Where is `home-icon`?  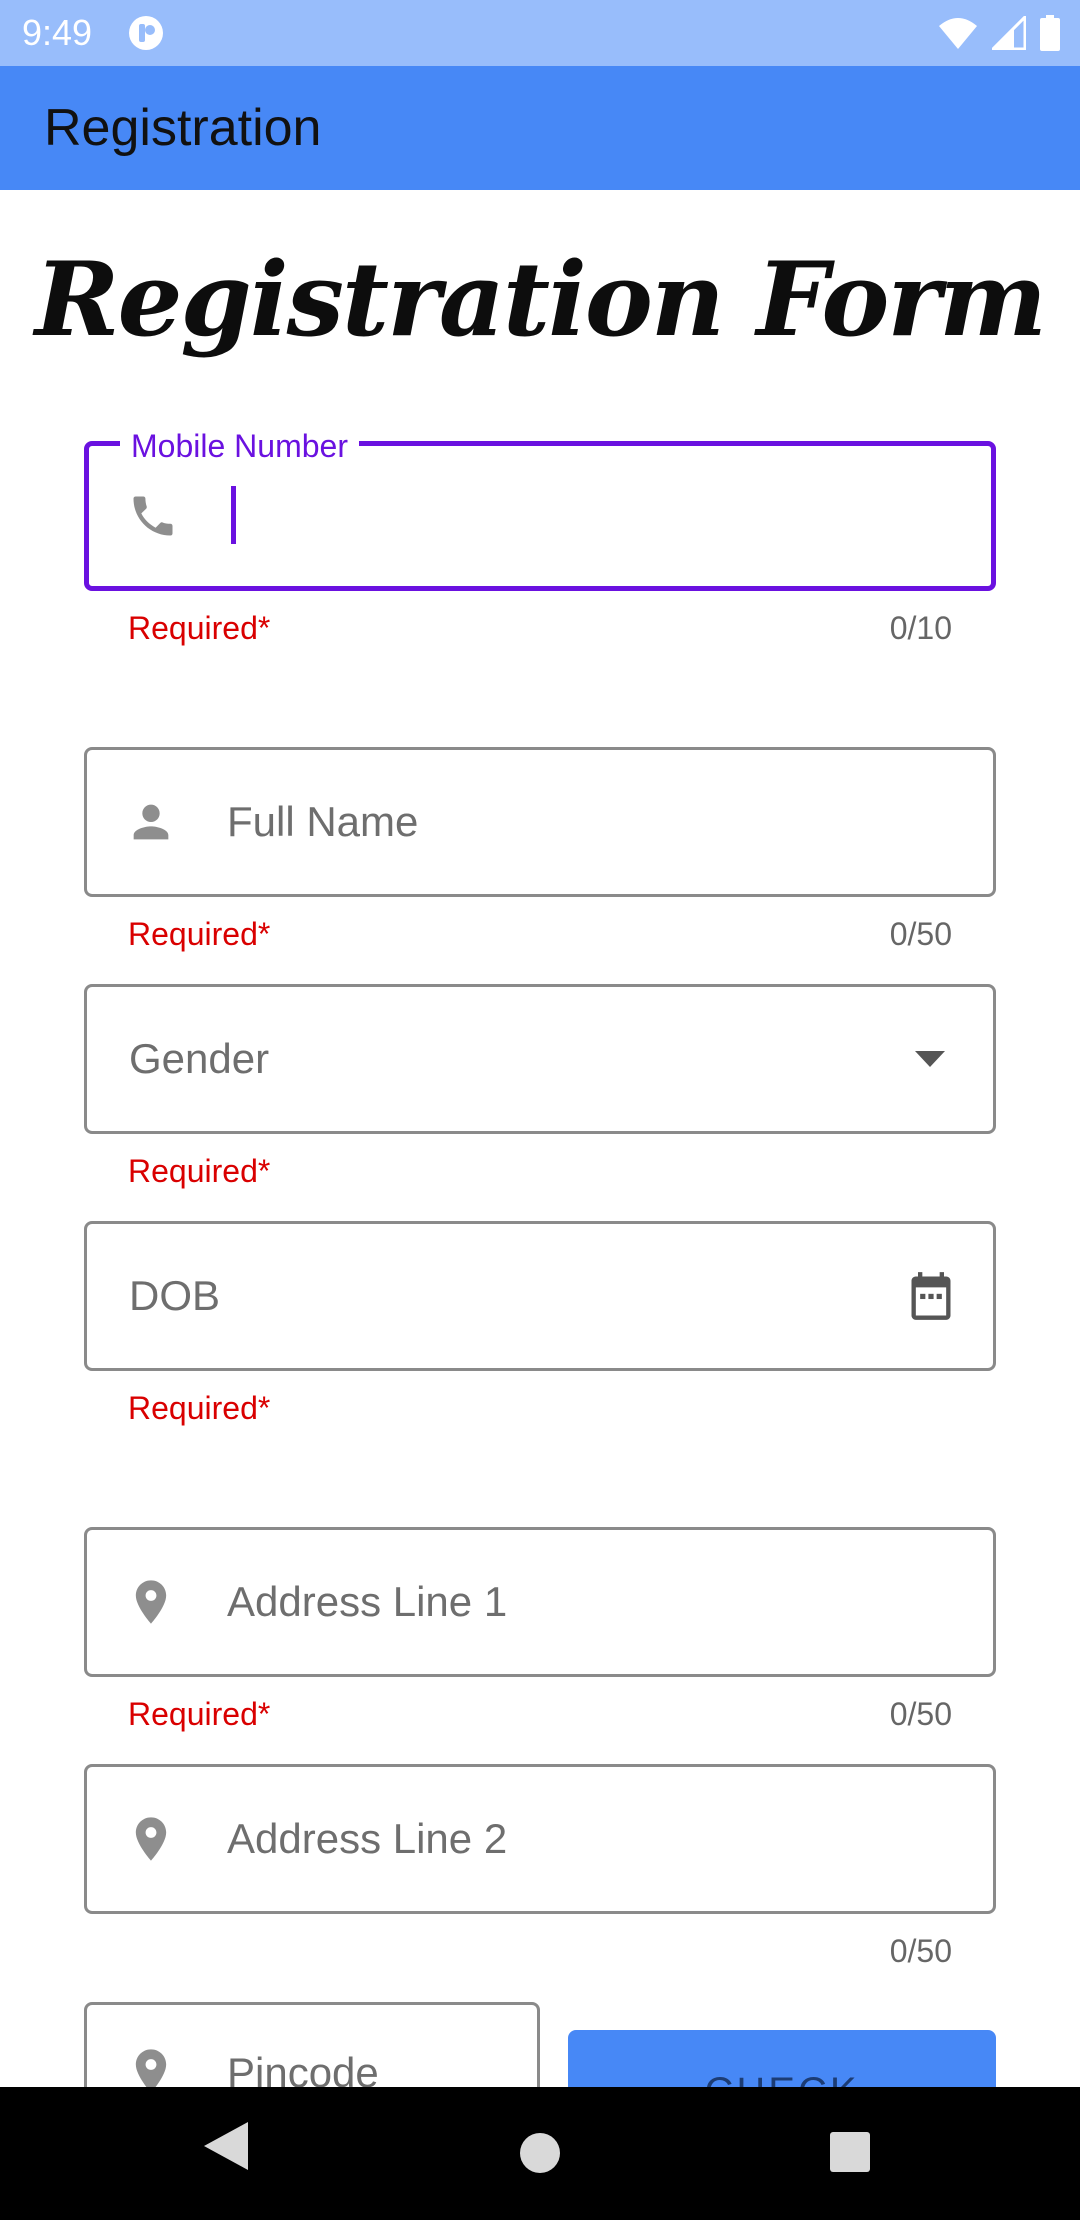 home-icon is located at coordinates (540, 2153).